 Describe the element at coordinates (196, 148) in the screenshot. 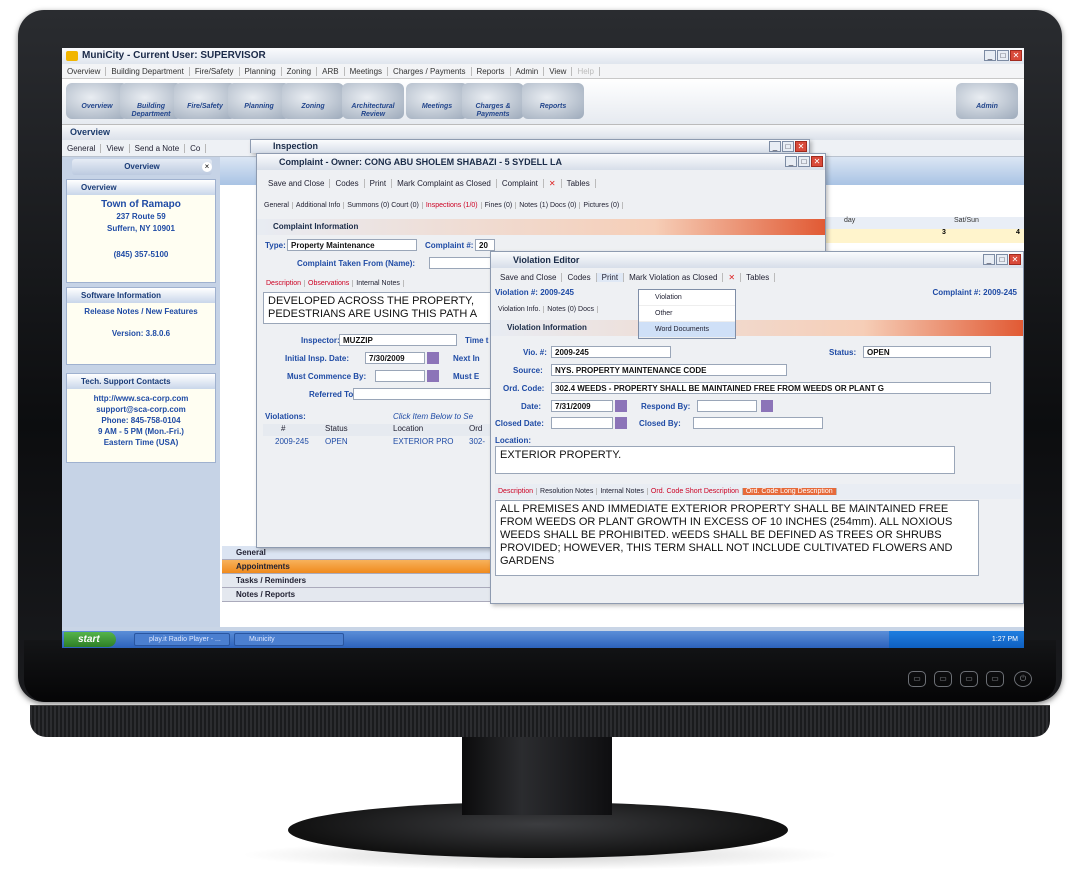

I see `tool-co: Co` at that location.